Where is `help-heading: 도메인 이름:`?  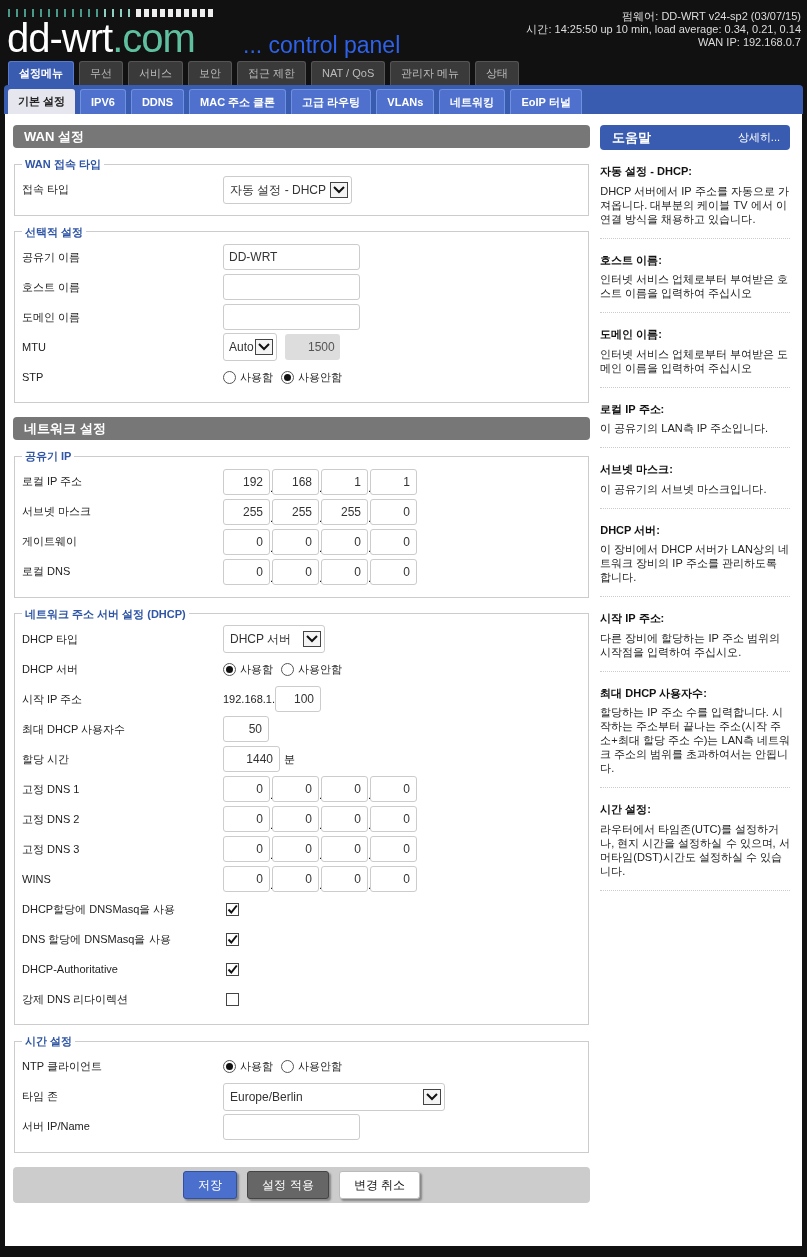 help-heading: 도메인 이름: is located at coordinates (631, 334).